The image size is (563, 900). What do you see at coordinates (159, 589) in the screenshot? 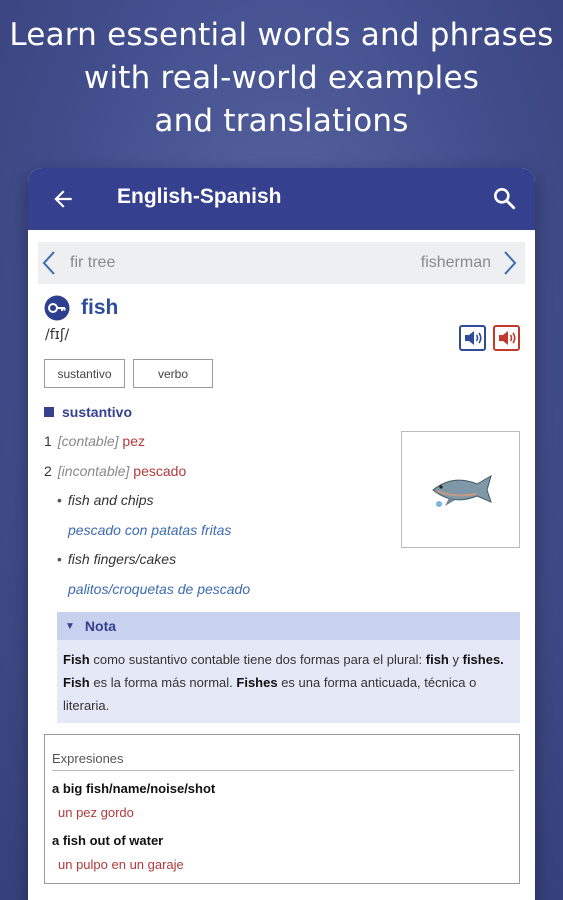
I see `example-translation: palitos/croquetas de pescado` at bounding box center [159, 589].